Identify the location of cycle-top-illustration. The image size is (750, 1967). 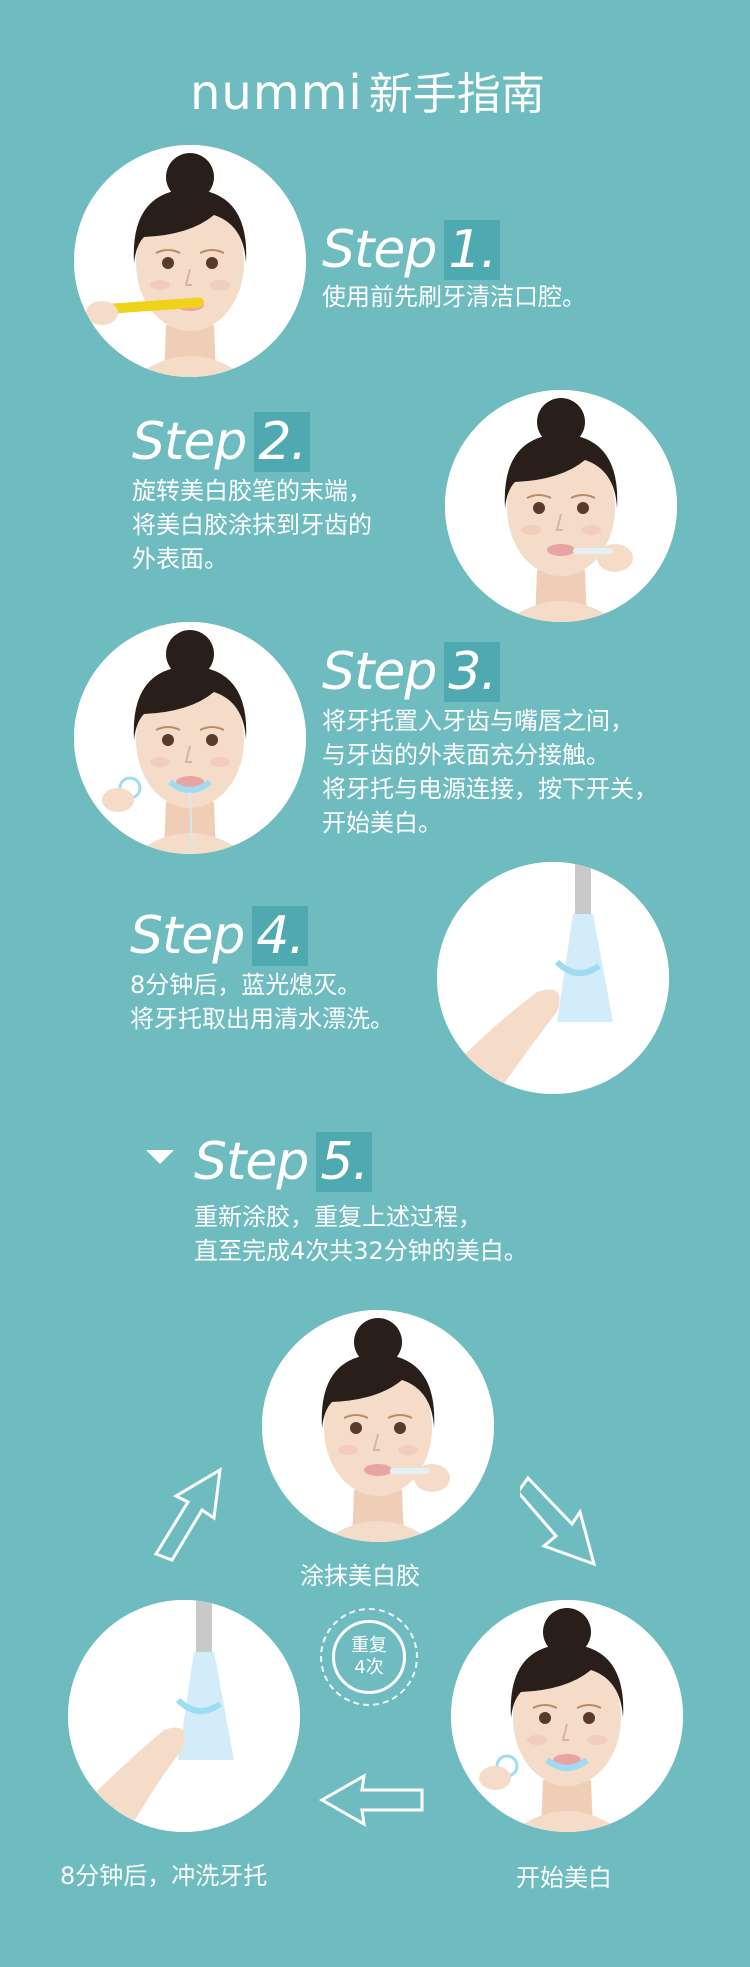
(378, 1426).